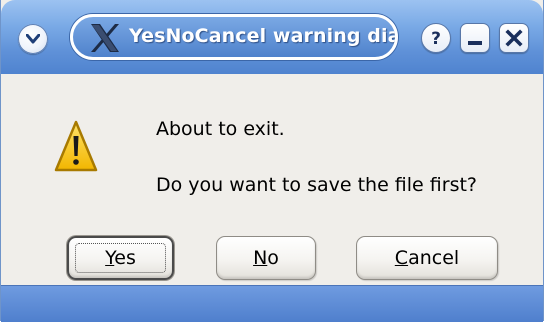 The height and width of the screenshot is (322, 544). Describe the element at coordinates (260, 258) in the screenshot. I see `no-mnemonic: N` at that location.